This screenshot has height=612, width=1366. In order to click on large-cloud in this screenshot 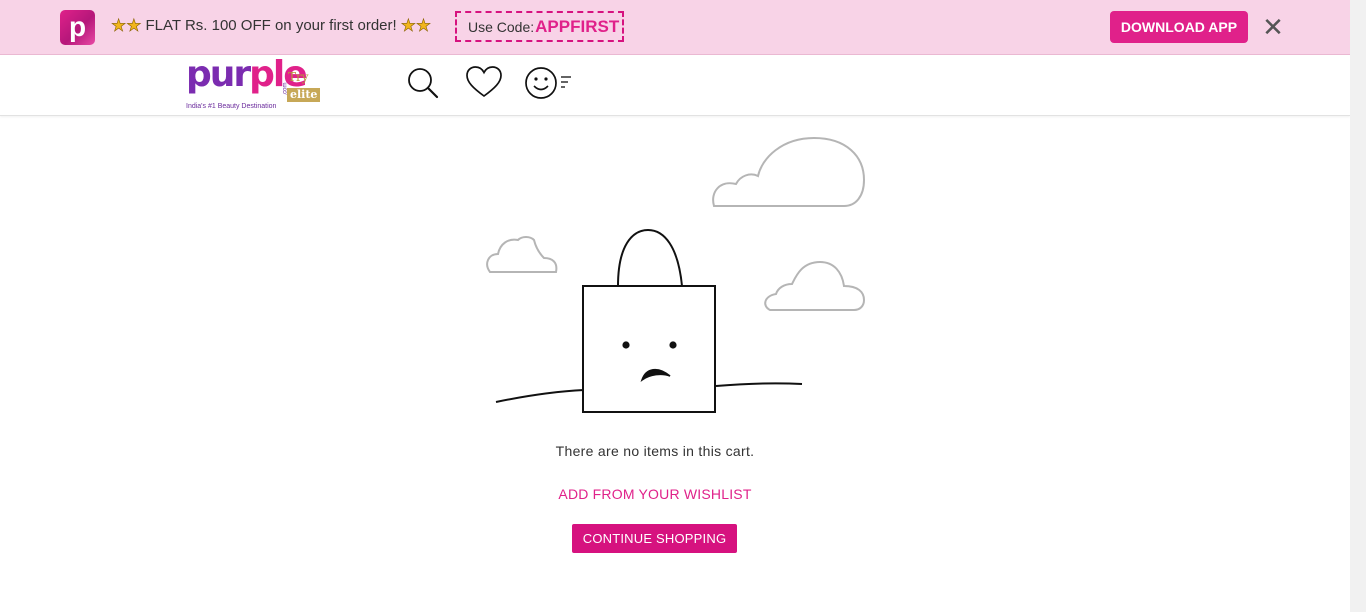, I will do `click(789, 171)`.